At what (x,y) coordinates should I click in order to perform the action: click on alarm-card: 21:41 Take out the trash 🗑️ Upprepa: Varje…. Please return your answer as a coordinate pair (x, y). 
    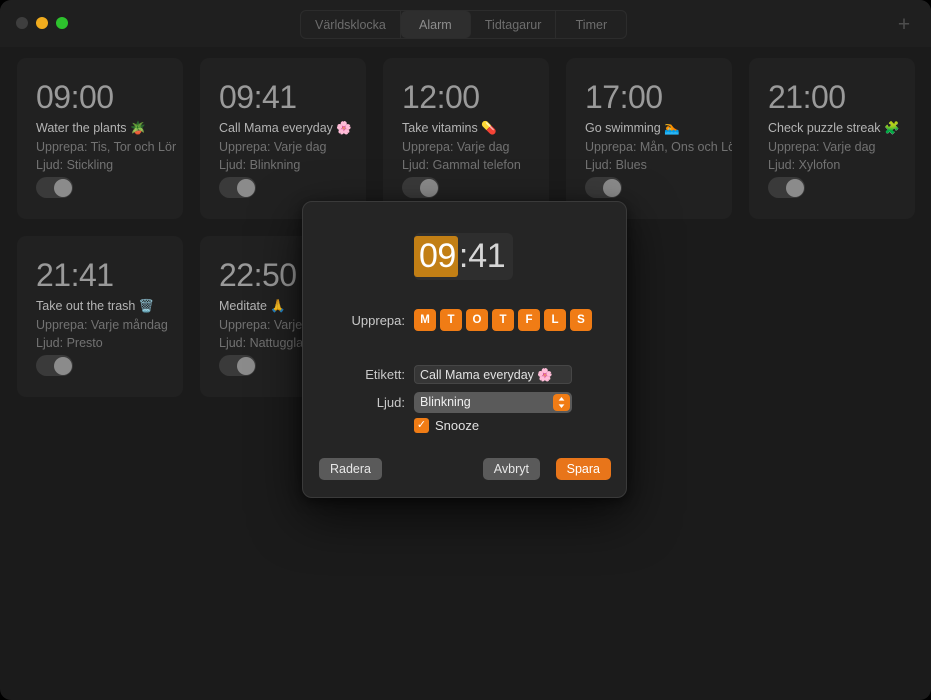
    Looking at the image, I should click on (100, 316).